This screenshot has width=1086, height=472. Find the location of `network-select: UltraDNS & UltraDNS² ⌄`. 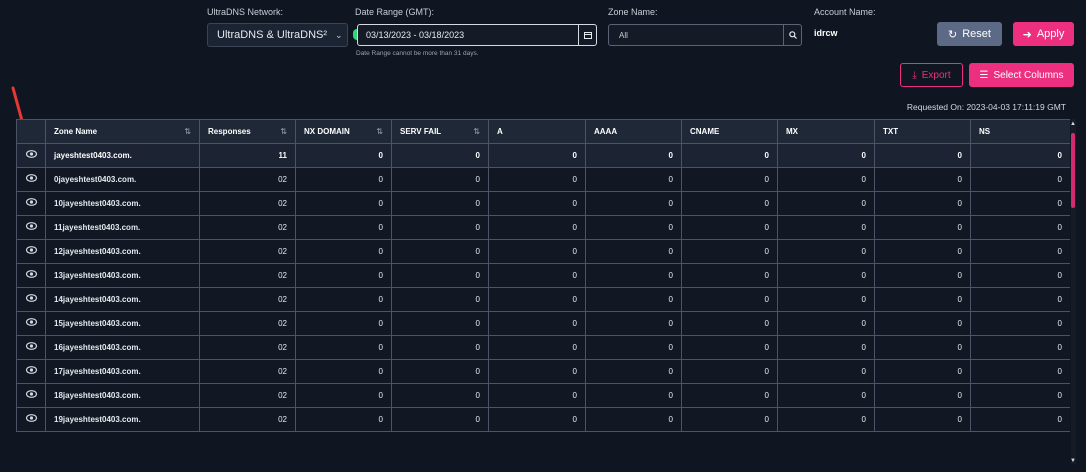

network-select: UltraDNS & UltraDNS² ⌄ is located at coordinates (277, 35).